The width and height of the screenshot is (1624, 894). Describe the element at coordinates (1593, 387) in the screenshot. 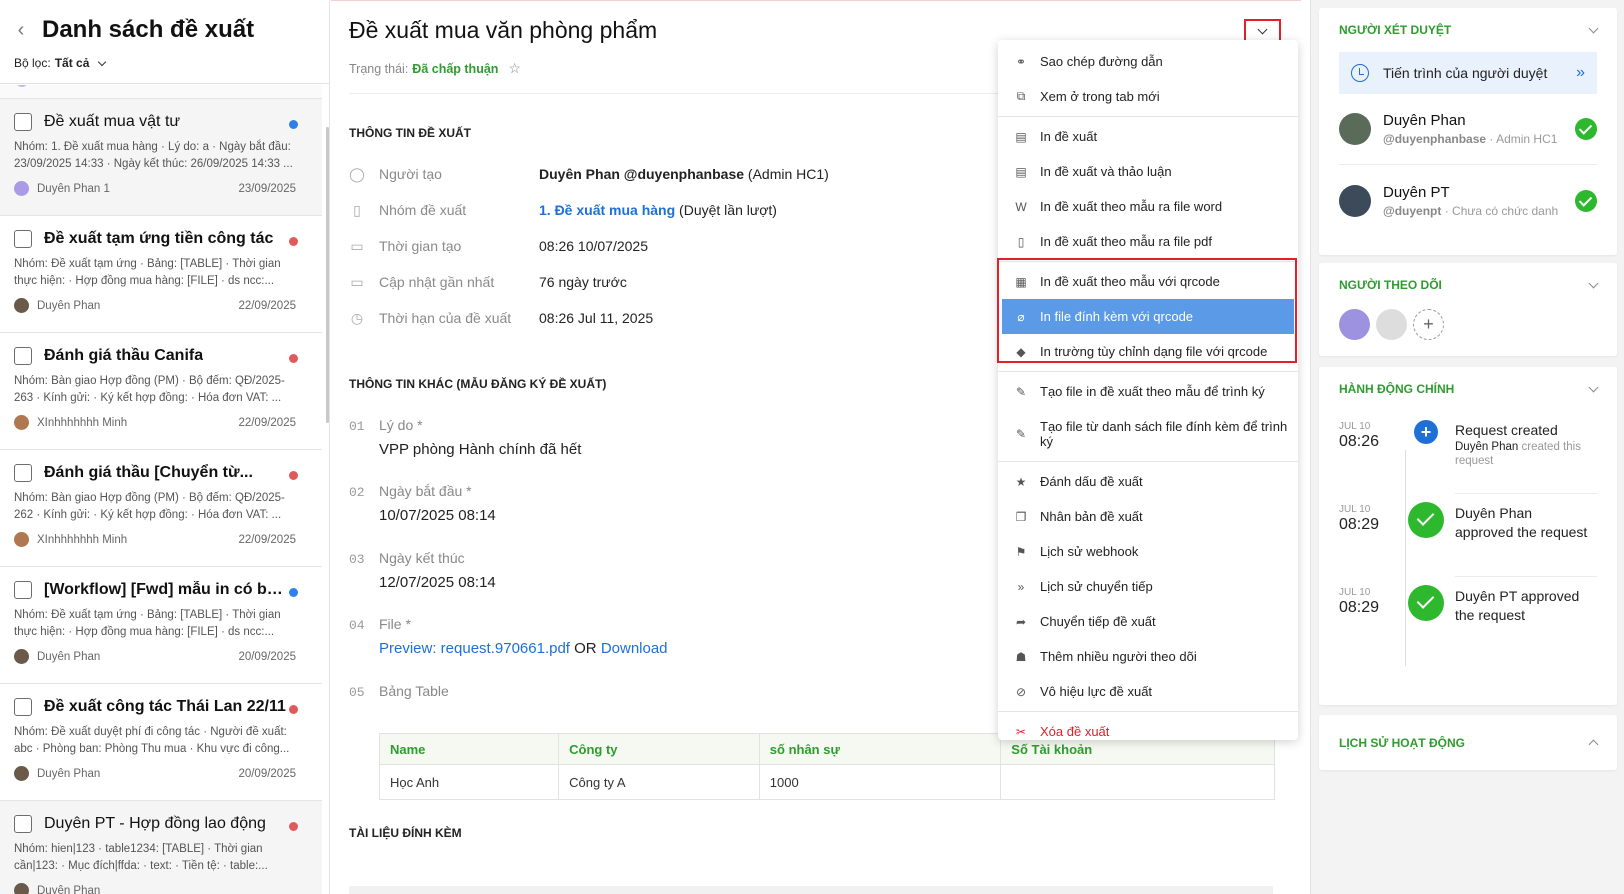

I see `chevron-down-icon` at that location.